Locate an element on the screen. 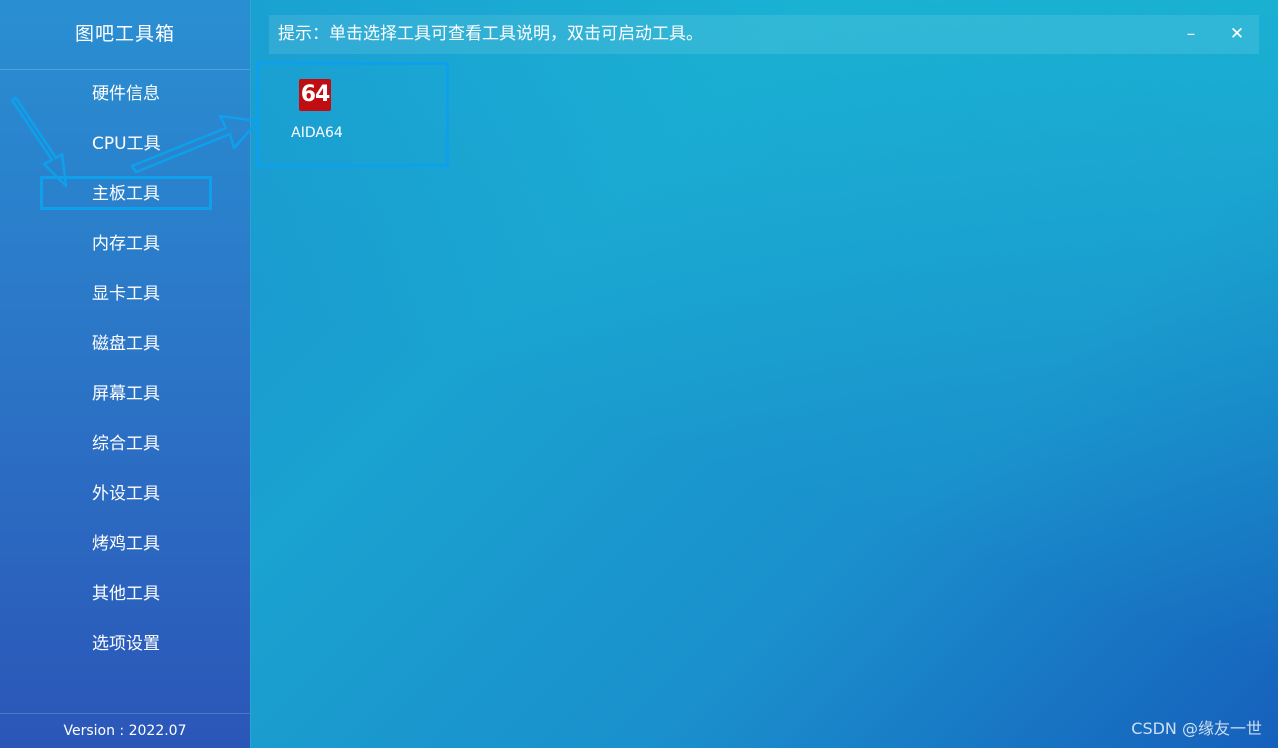 Image resolution: width=1278 pixels, height=748 pixels. sidebar-item-label: CPU工具 is located at coordinates (126, 144).